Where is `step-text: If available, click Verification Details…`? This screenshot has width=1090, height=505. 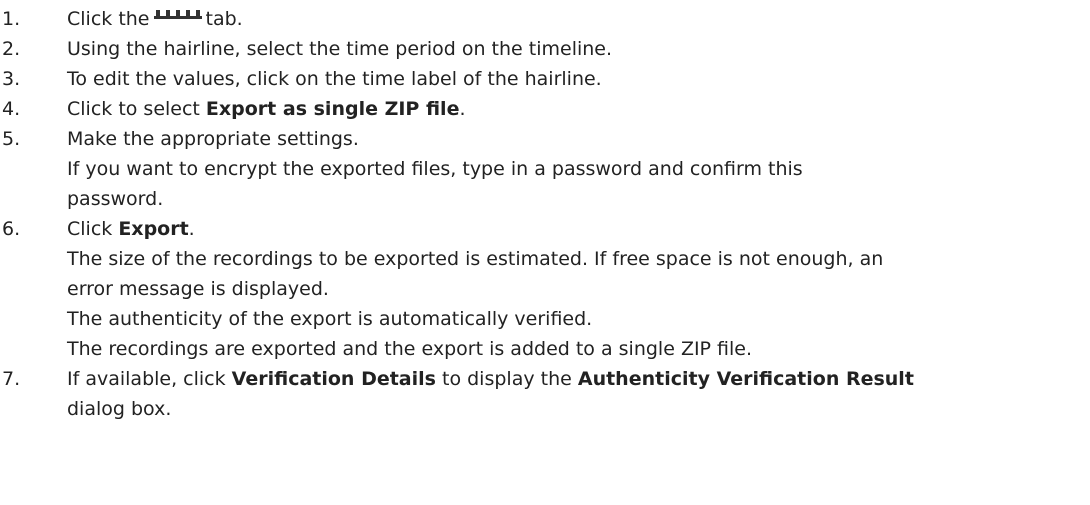 step-text: If available, click Verification Details… is located at coordinates (578, 379).